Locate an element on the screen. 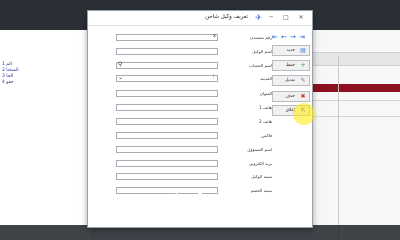 This screenshot has width=400, height=240. field-label-5: العنوان is located at coordinates (265, 93).